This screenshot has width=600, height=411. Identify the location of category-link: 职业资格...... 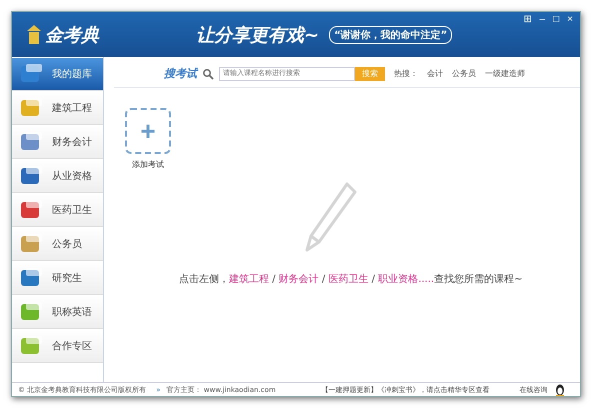
(406, 279).